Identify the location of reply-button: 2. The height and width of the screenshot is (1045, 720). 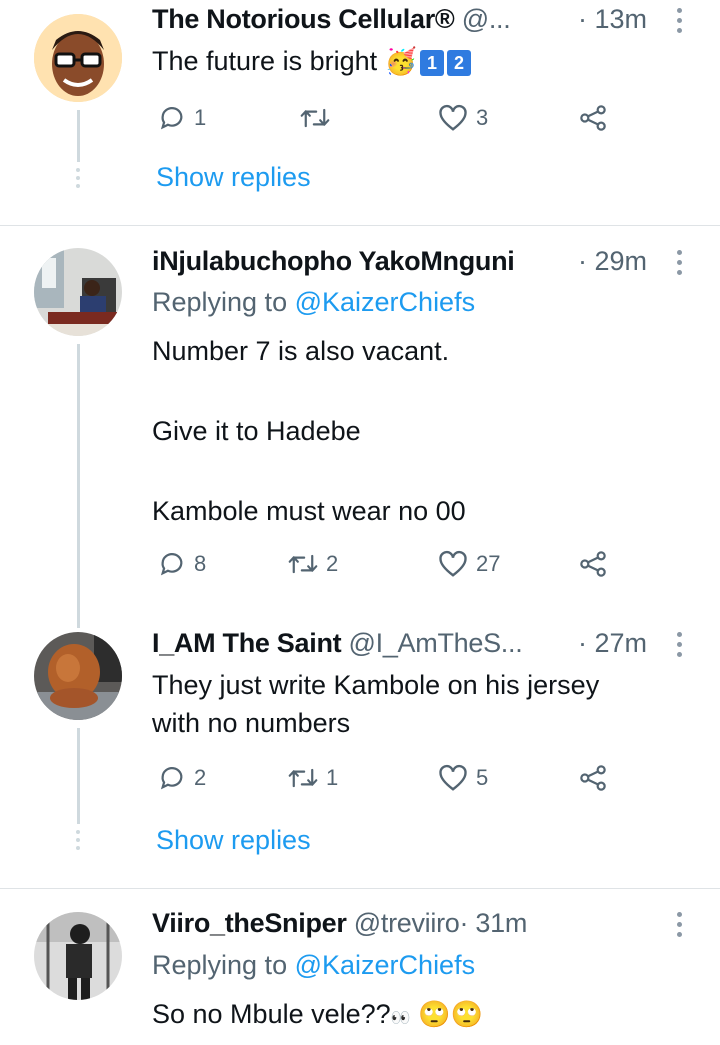
(182, 778).